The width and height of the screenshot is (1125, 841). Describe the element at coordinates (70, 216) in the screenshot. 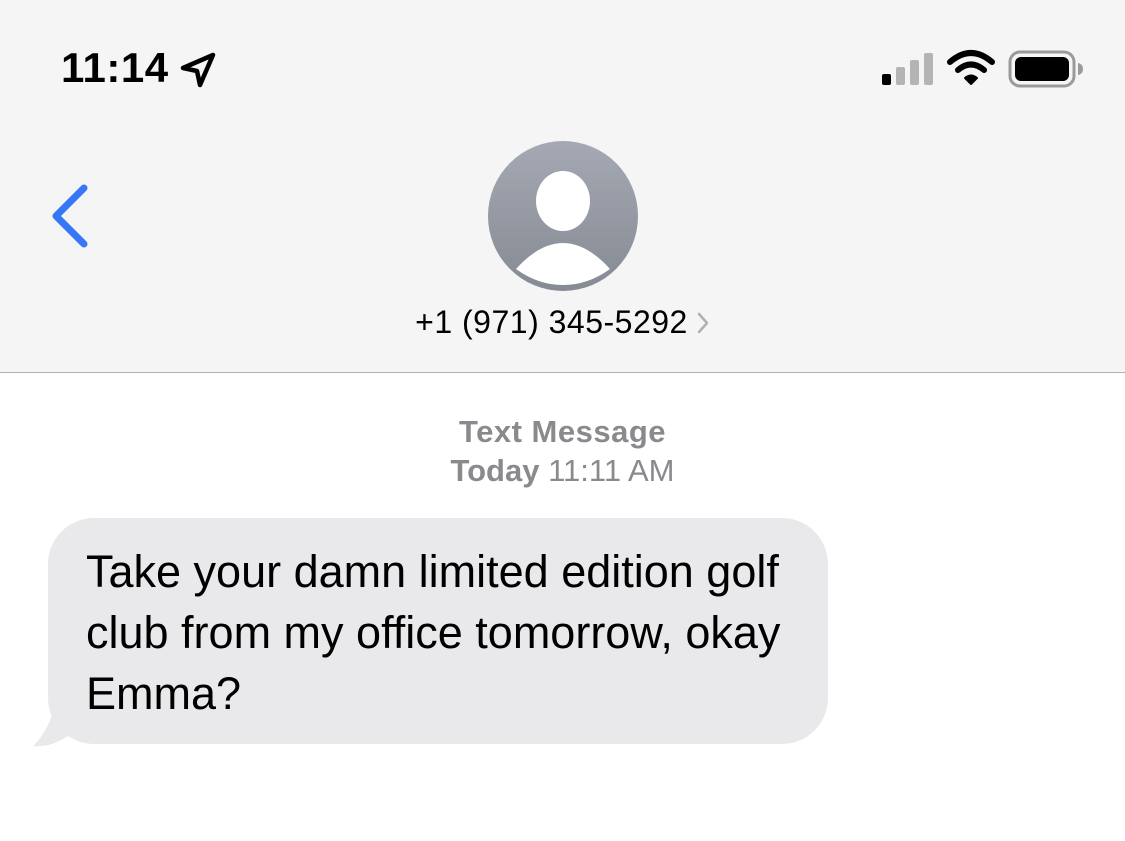

I see `back-button` at that location.